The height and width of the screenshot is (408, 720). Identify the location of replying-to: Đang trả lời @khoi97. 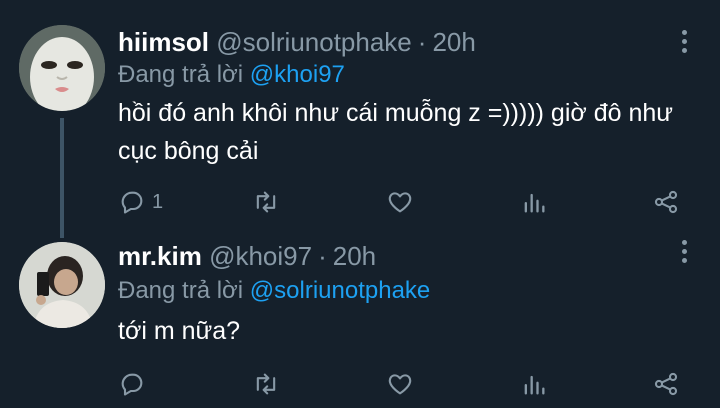
(231, 75).